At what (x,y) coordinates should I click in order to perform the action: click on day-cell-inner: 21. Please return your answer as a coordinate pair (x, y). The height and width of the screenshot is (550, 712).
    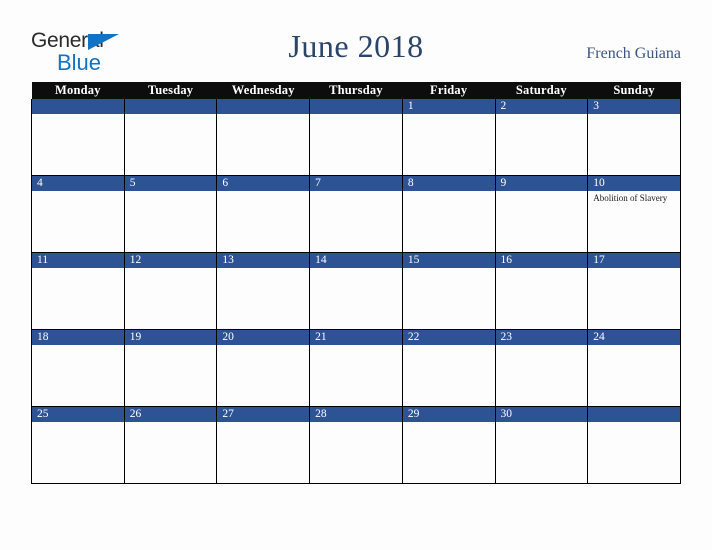
    Looking at the image, I should click on (356, 368).